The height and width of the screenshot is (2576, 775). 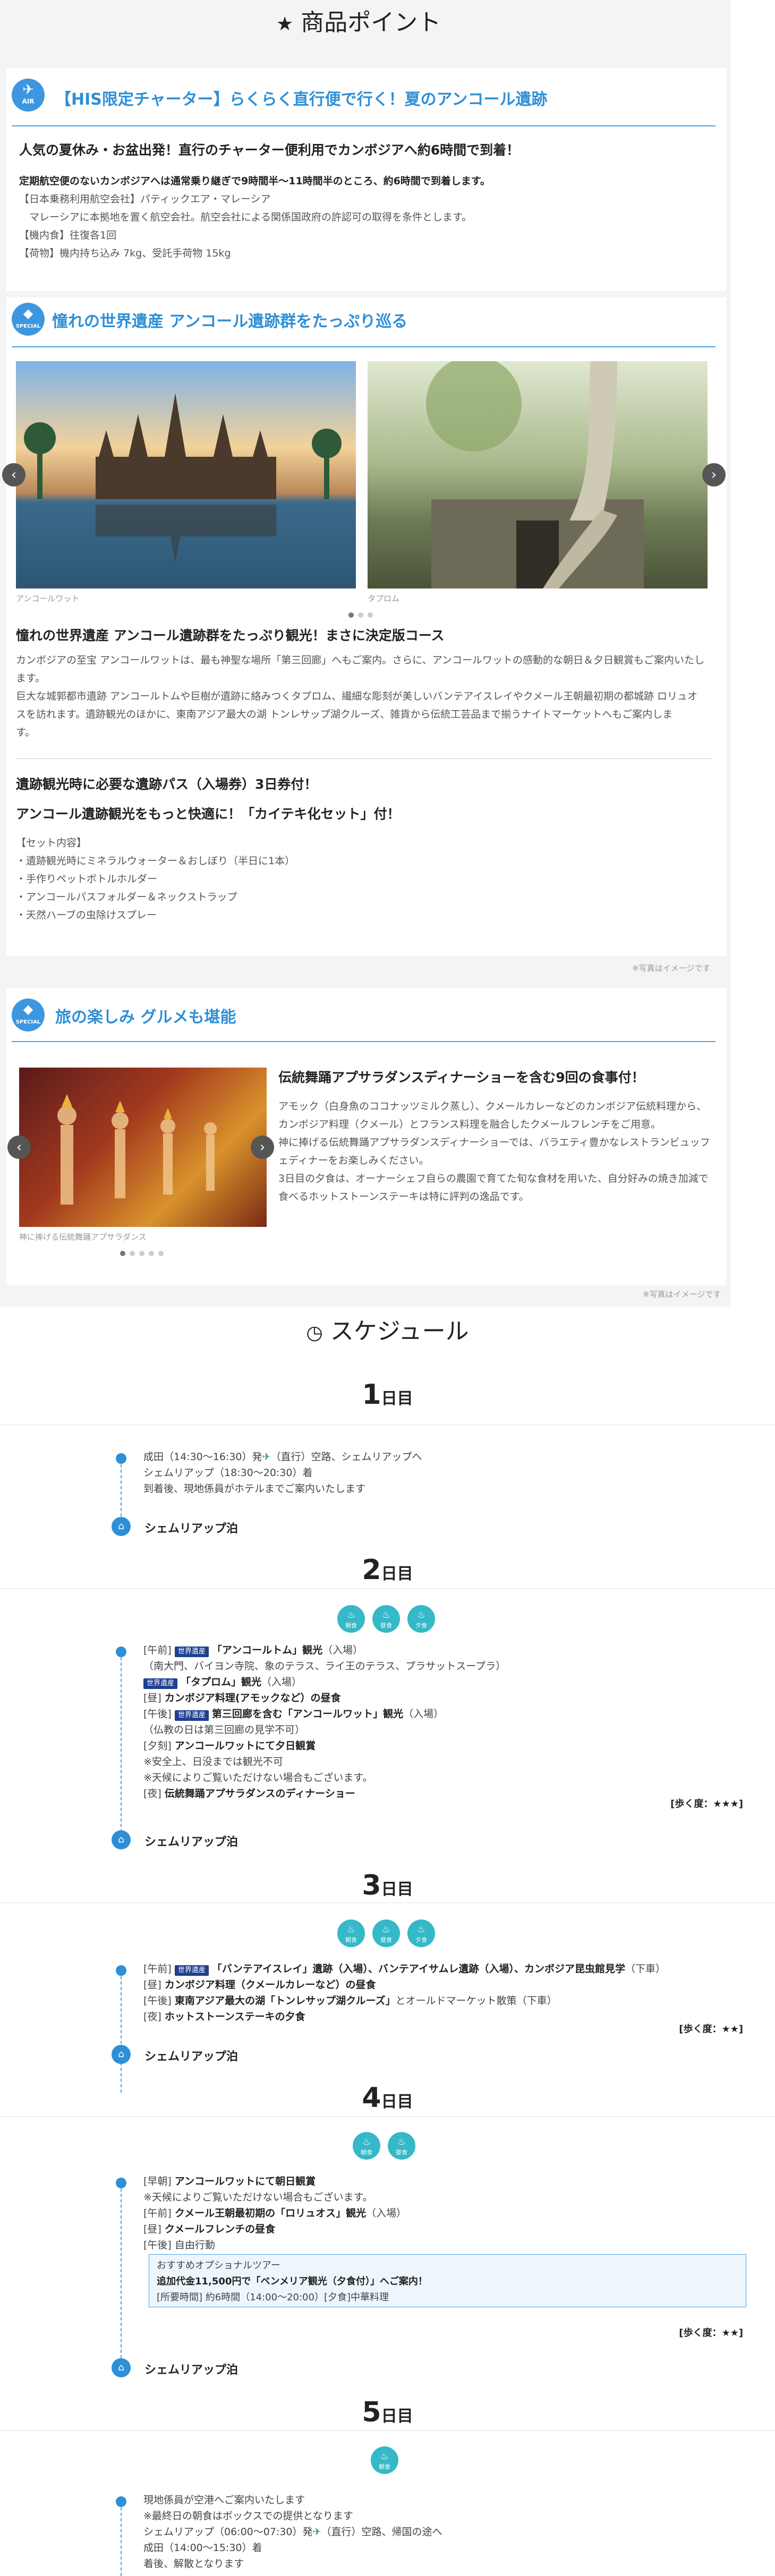 I want to click on optional-tour-title: 追加代金11,500円で「ベンメリア観光（夕食付）」へご案内！, so click(x=292, y=2282).